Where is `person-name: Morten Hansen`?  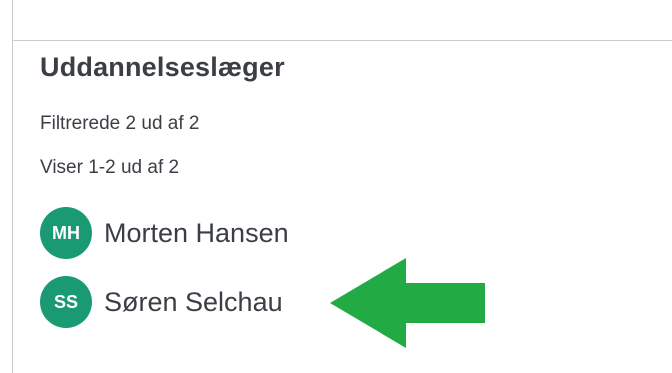
person-name: Morten Hansen is located at coordinates (196, 233).